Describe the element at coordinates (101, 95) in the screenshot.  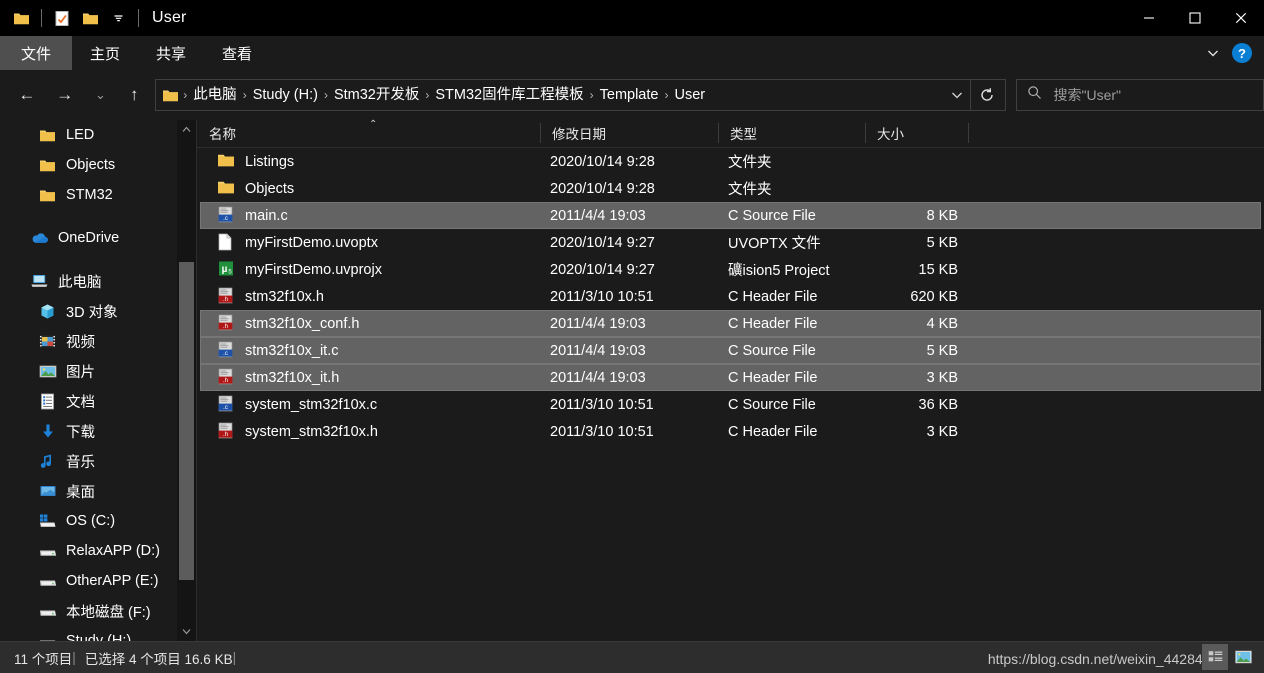
I see `recent-locations-button: ⌄` at that location.